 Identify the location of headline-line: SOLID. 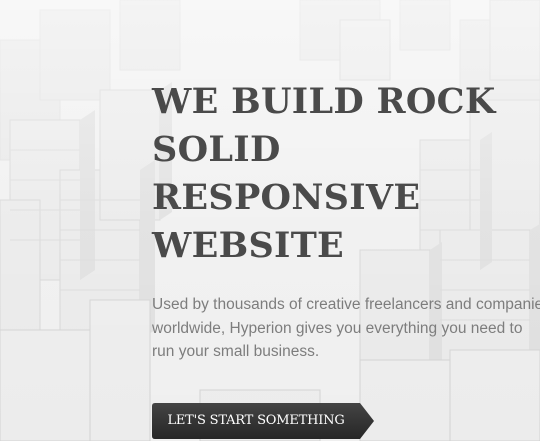
(216, 149).